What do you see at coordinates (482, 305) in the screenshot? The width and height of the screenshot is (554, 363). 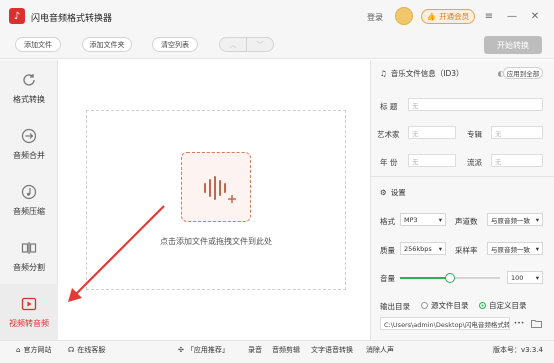 I see `radio-selected-icon` at bounding box center [482, 305].